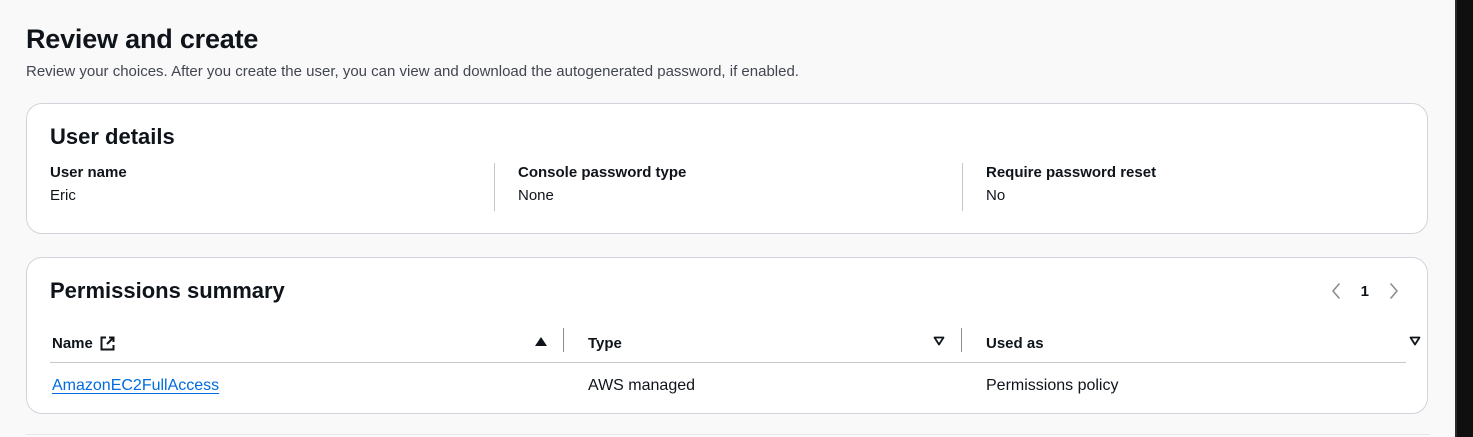  Describe the element at coordinates (642, 385) in the screenshot. I see `policy-type-cell: AWS managed` at that location.